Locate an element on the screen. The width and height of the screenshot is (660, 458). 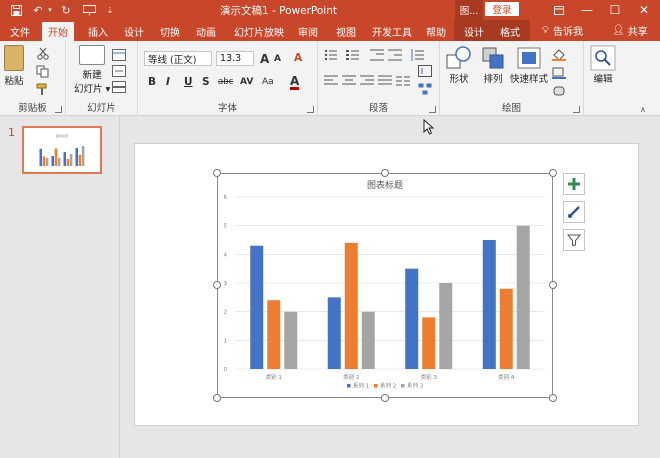
presentation-icon is located at coordinates (89, 10).